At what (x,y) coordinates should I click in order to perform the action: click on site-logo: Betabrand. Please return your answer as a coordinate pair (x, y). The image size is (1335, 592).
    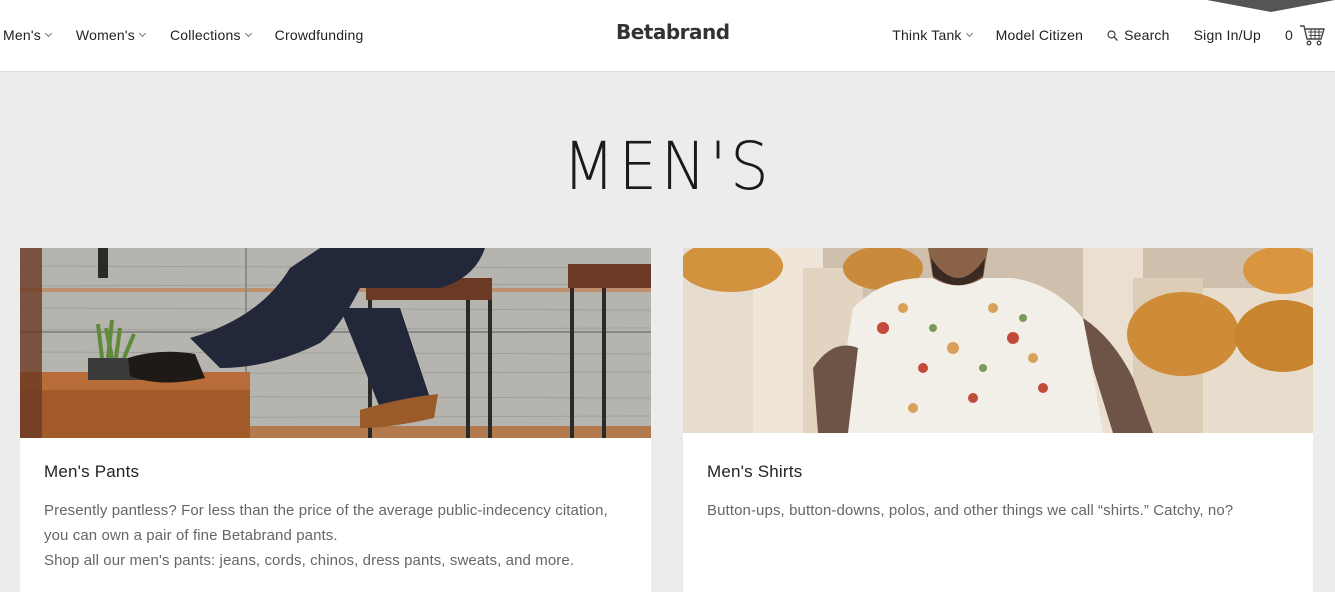
    Looking at the image, I should click on (673, 32).